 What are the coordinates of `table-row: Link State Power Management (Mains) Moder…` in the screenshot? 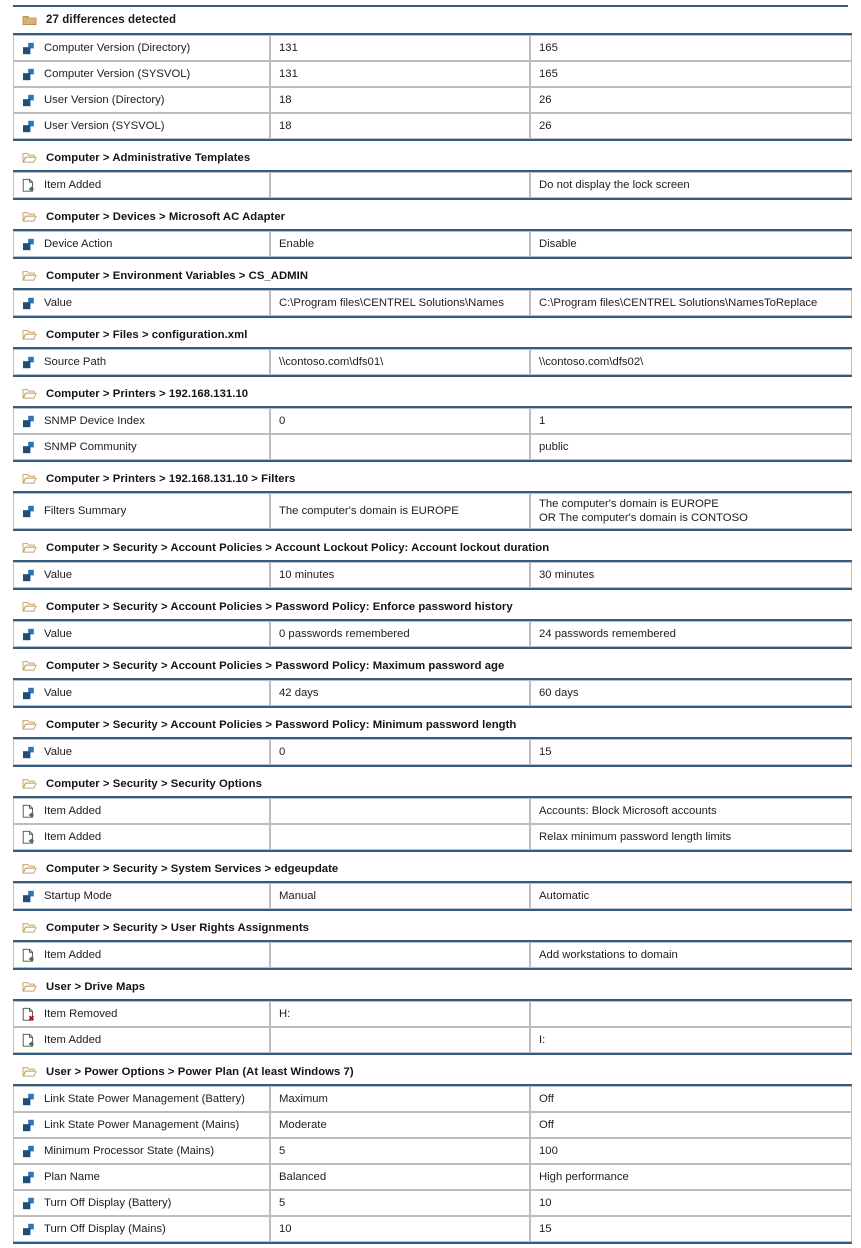 It's located at (432, 1125).